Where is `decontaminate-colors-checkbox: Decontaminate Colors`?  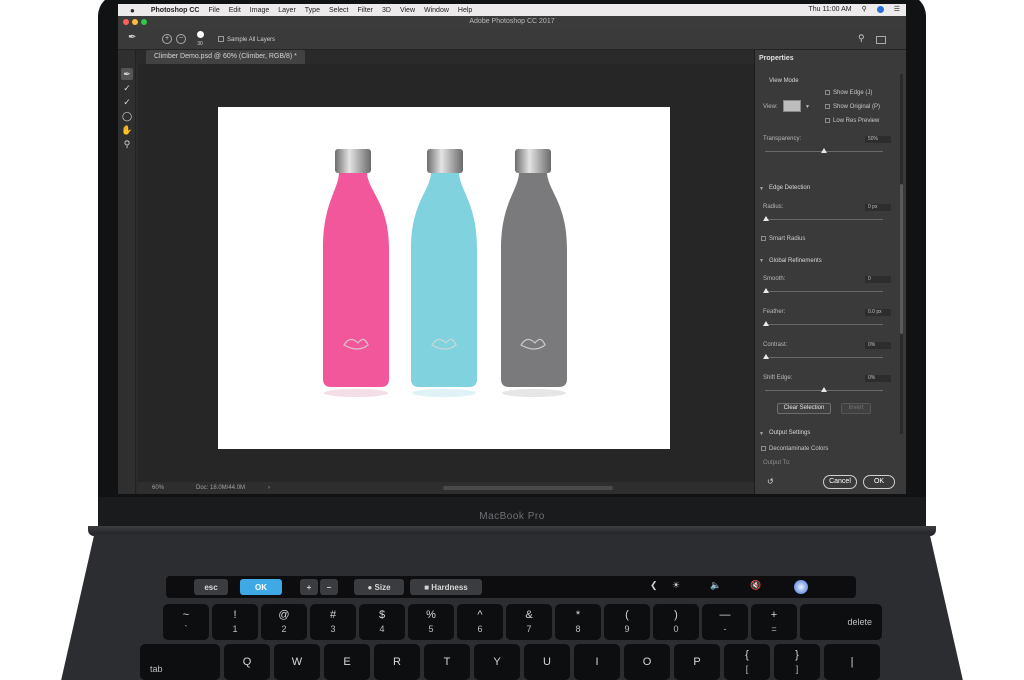 decontaminate-colors-checkbox: Decontaminate Colors is located at coordinates (794, 449).